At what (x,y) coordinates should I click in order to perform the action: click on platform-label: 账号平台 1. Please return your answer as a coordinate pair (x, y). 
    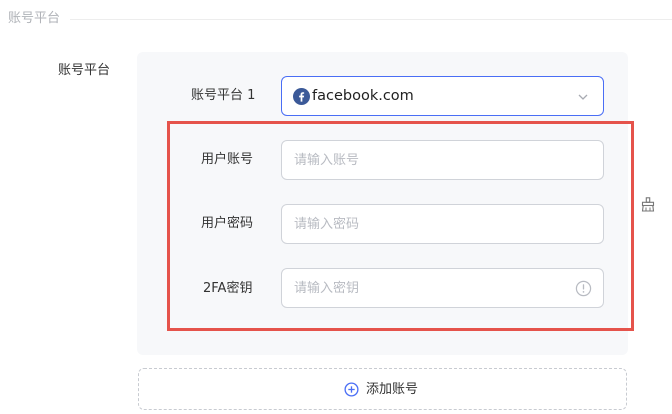
    Looking at the image, I should click on (223, 95).